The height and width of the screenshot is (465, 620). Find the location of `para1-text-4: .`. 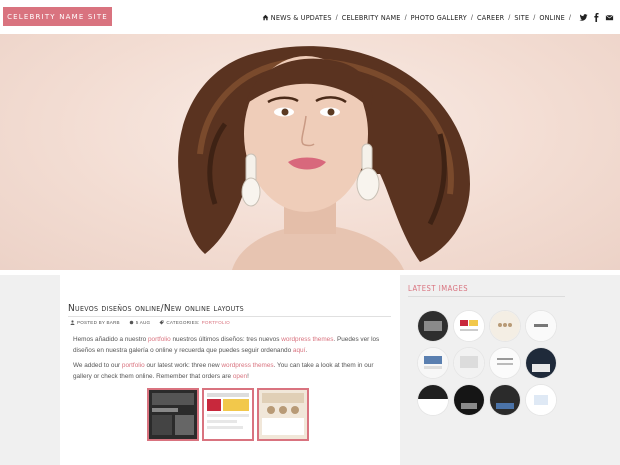

para1-text-4: . is located at coordinates (306, 351).